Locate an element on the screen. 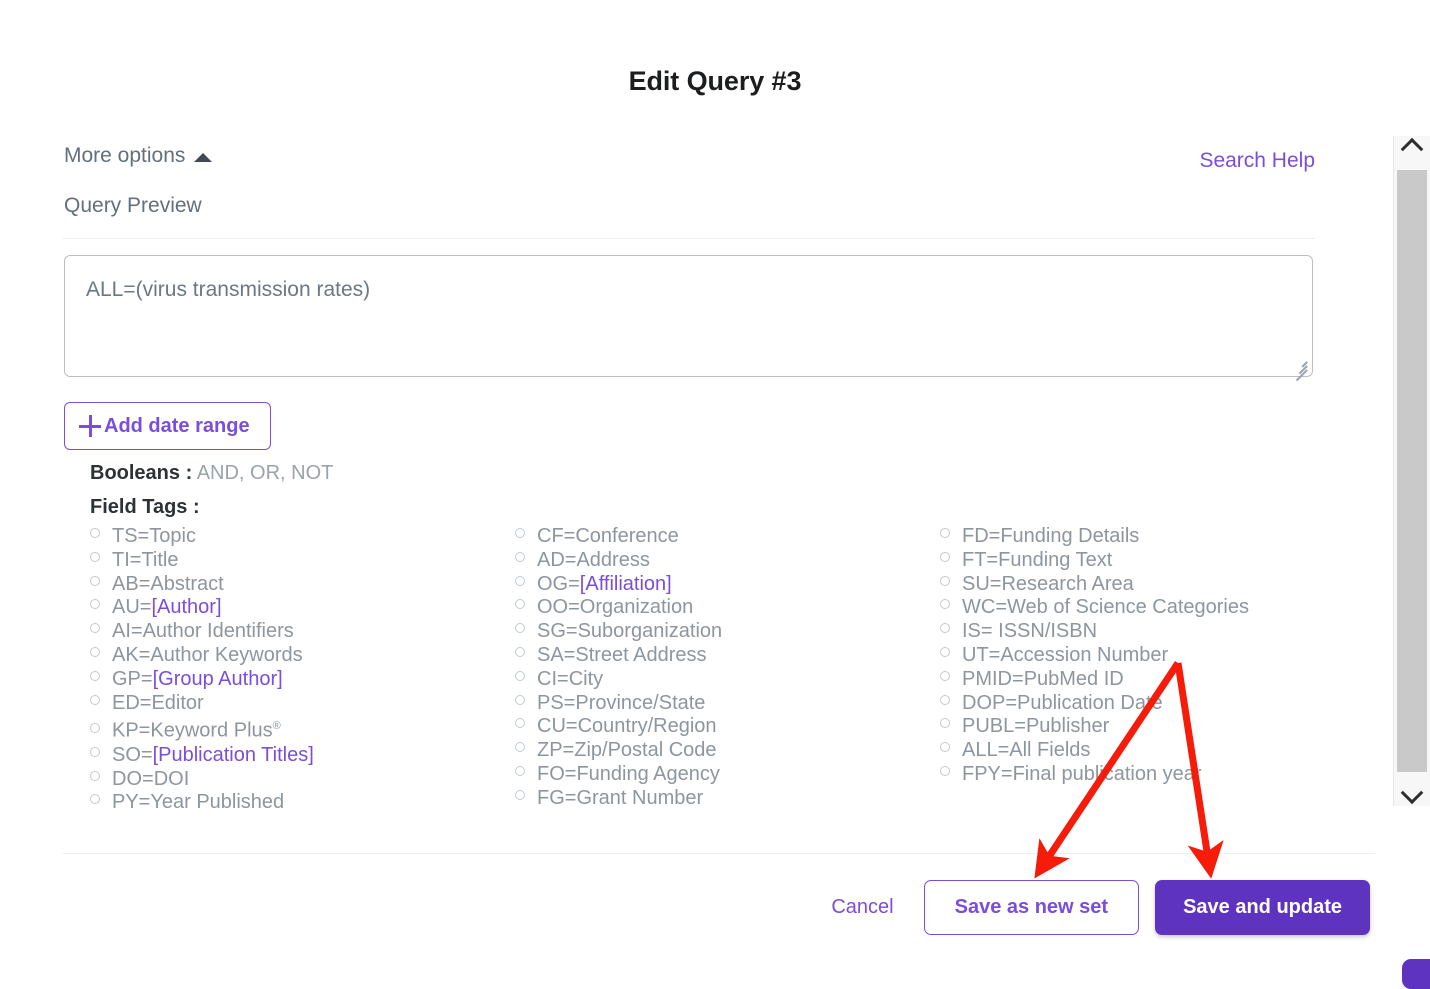 The width and height of the screenshot is (1430, 989). field-tag-code: PY= is located at coordinates (131, 802).